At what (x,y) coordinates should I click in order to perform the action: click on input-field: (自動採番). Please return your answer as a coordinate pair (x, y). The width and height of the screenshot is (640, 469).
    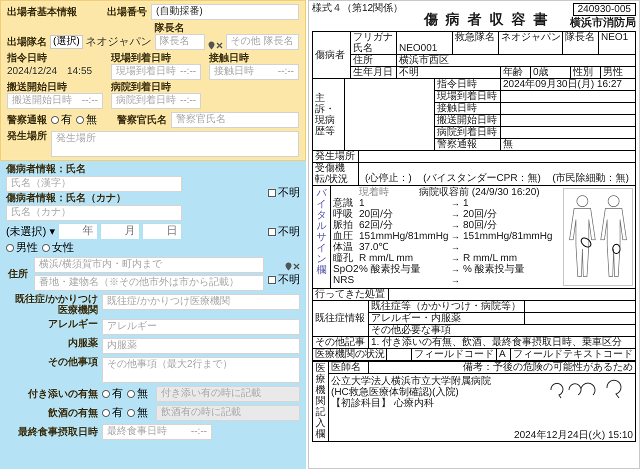
    Looking at the image, I should click on (225, 12).